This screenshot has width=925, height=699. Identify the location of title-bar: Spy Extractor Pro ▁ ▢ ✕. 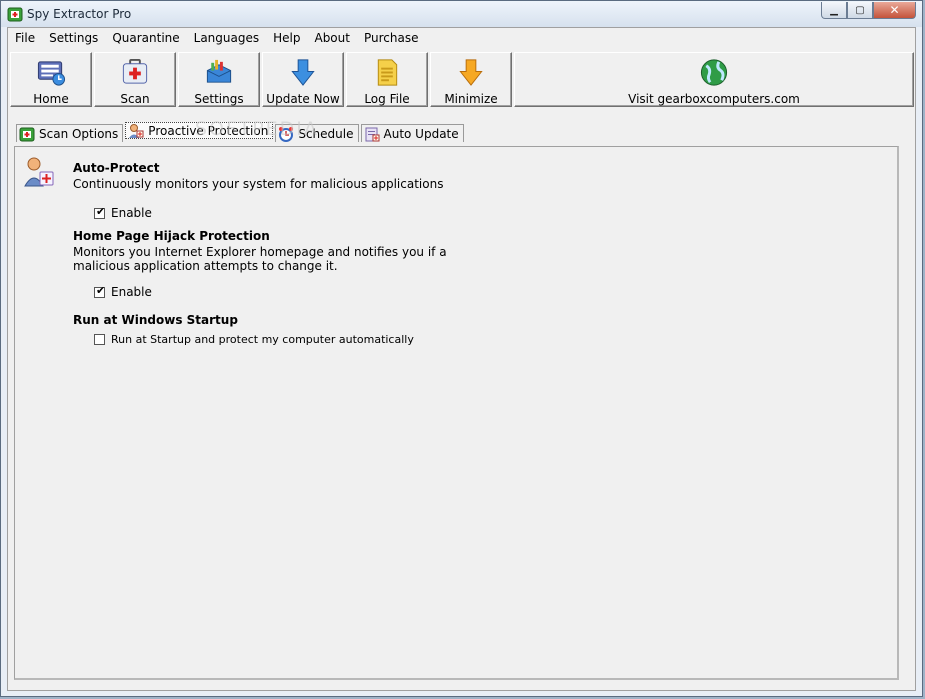
(461, 14).